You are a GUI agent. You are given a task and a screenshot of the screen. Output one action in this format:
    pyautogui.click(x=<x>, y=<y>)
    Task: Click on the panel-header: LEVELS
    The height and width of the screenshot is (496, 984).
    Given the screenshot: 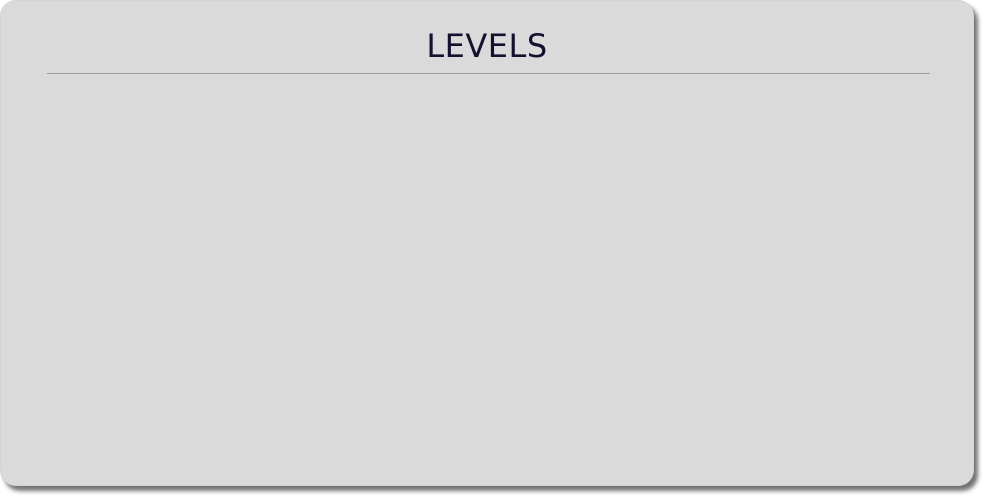 What is the action you would take?
    pyautogui.click(x=487, y=37)
    